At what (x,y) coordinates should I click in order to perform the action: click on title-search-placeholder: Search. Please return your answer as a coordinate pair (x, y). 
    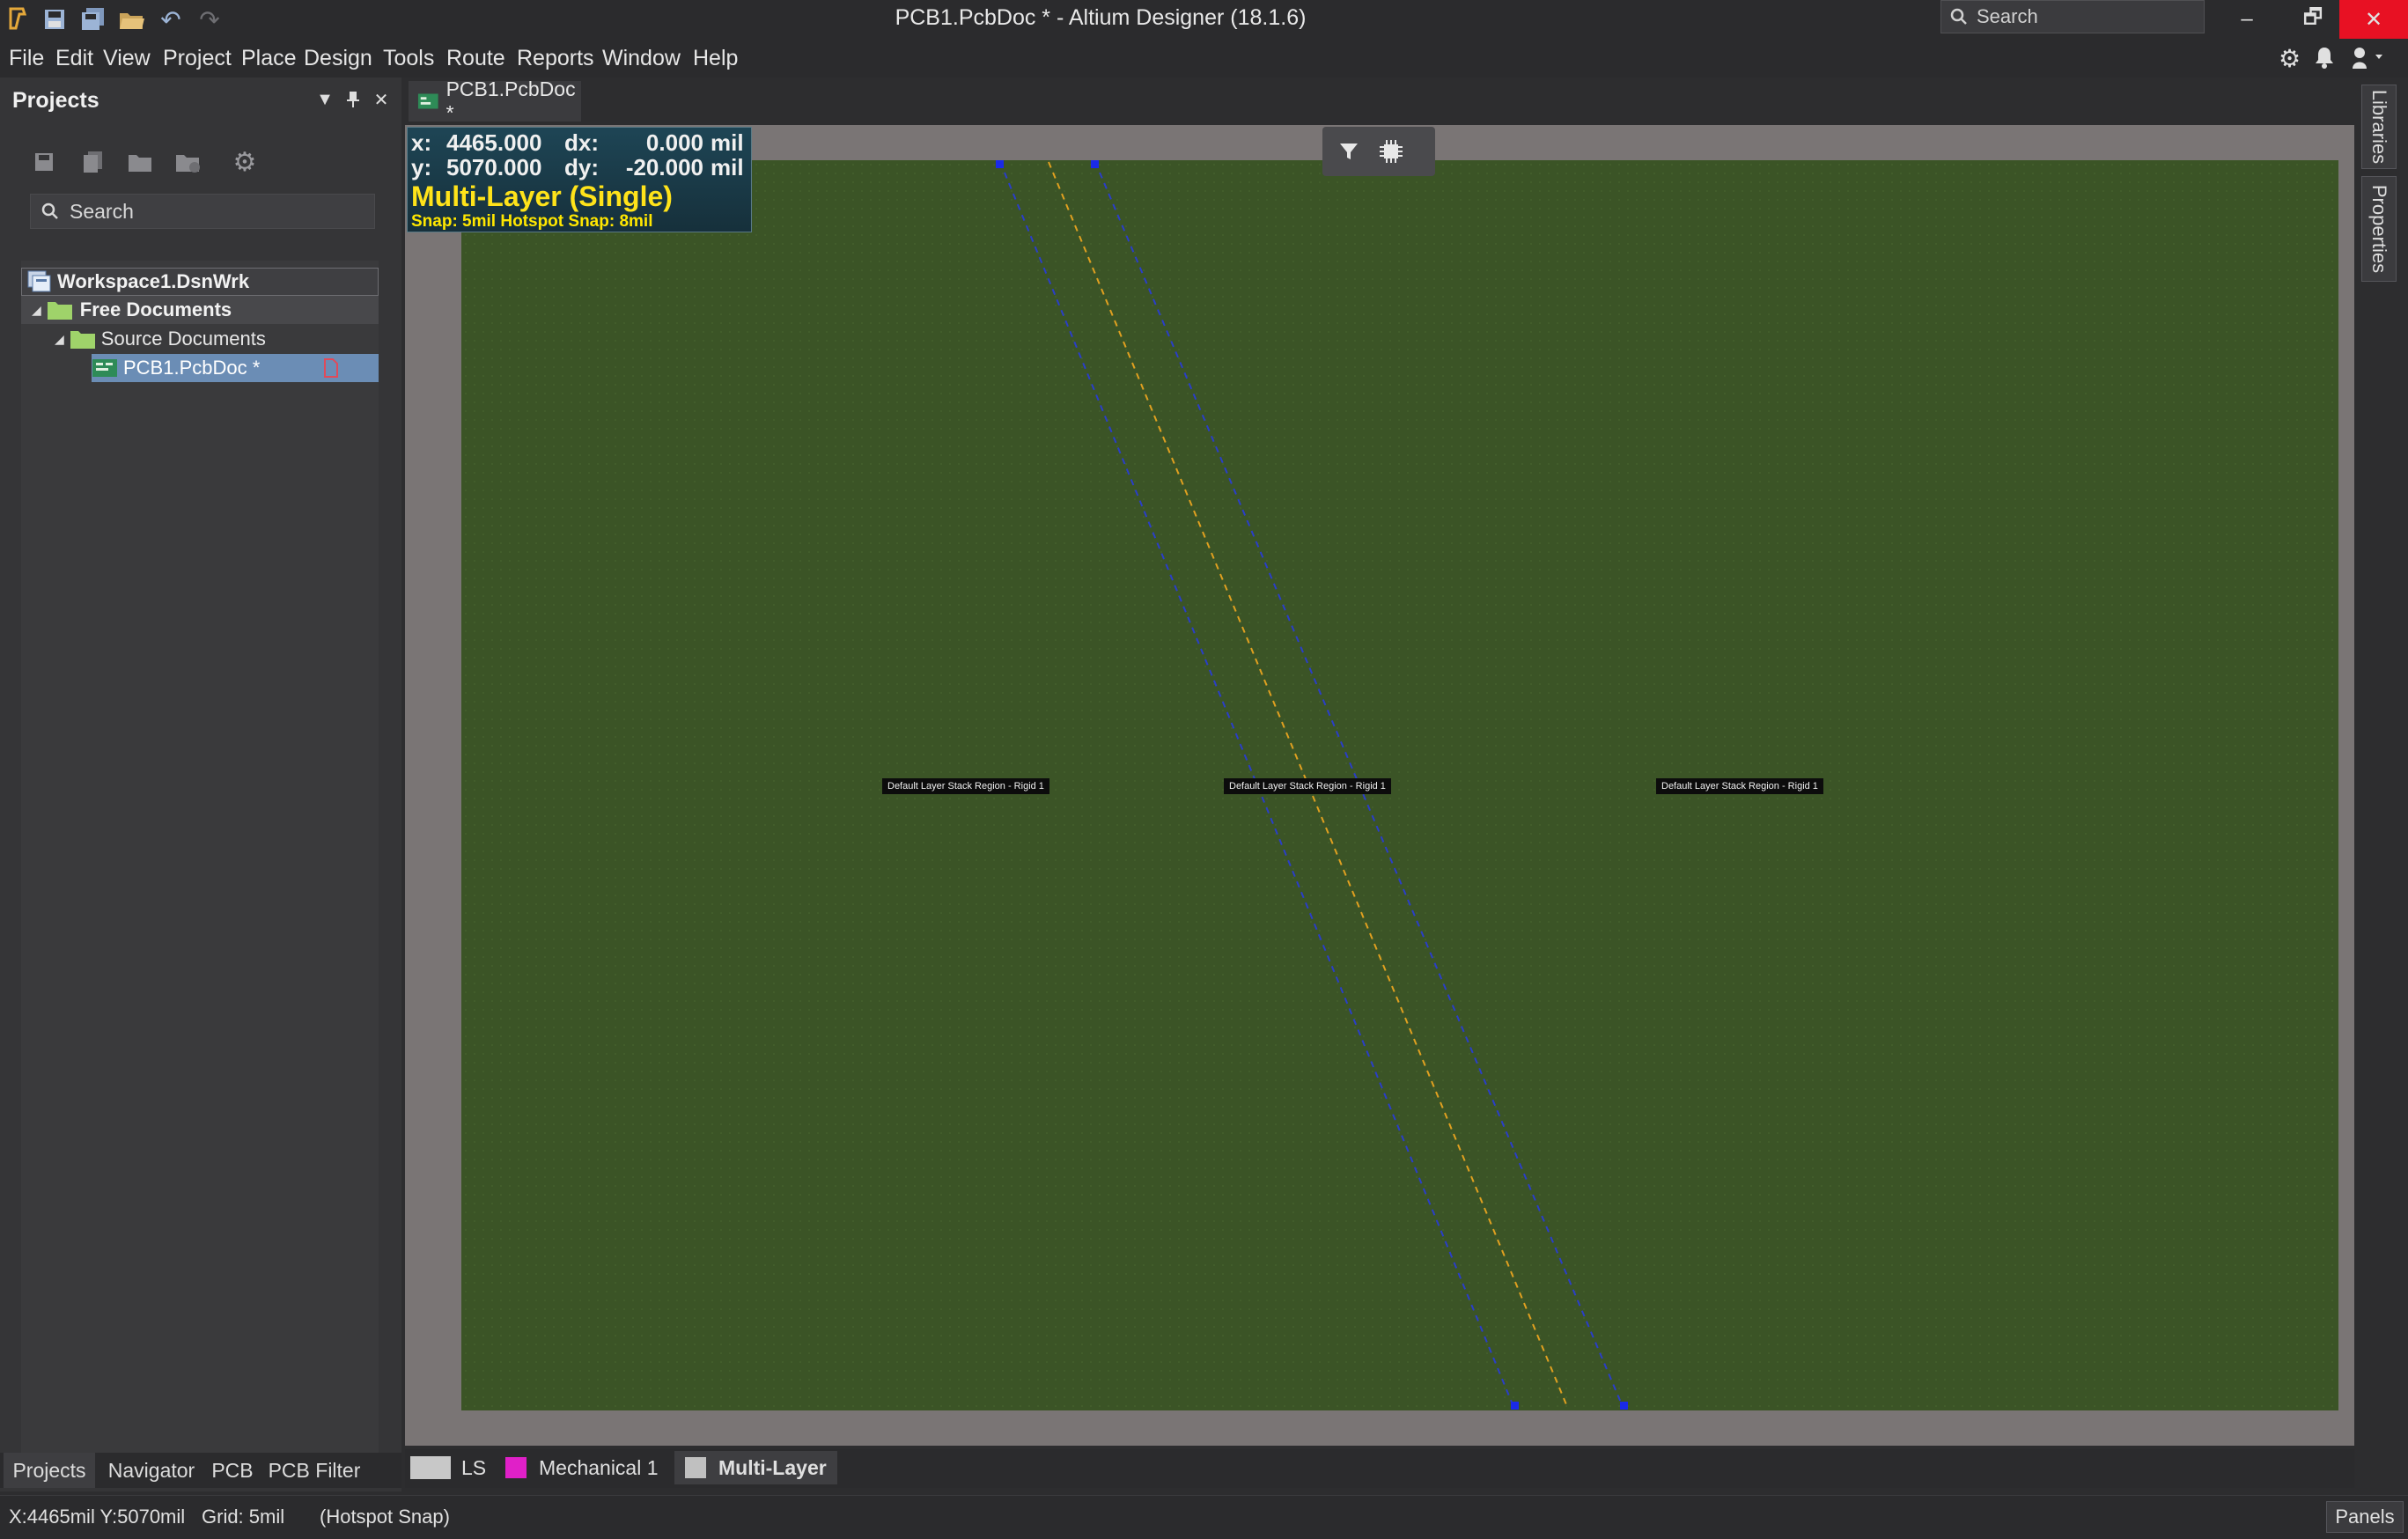
    Looking at the image, I should click on (2007, 16).